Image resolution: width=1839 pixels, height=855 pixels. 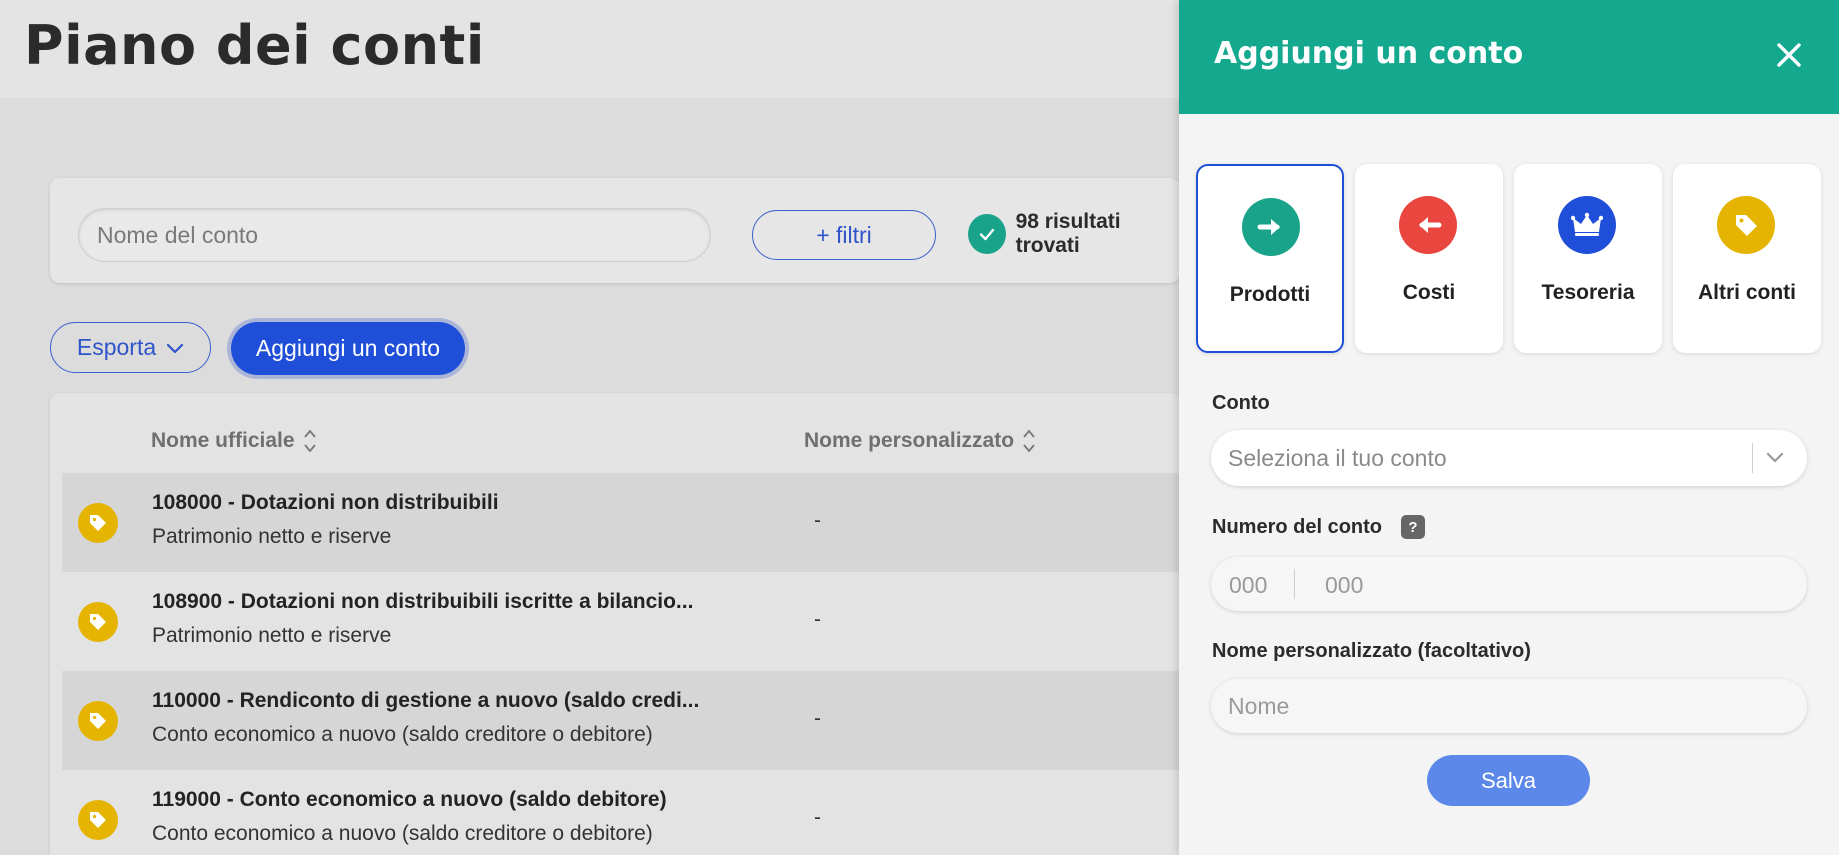 What do you see at coordinates (116, 347) in the screenshot?
I see `export-label: Esporta` at bounding box center [116, 347].